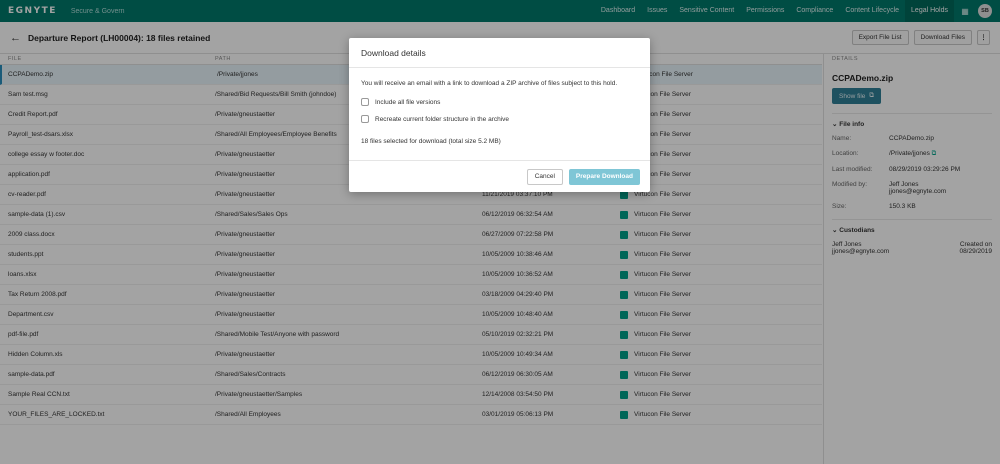  What do you see at coordinates (499, 53) in the screenshot?
I see `dialog-title: Download details` at bounding box center [499, 53].